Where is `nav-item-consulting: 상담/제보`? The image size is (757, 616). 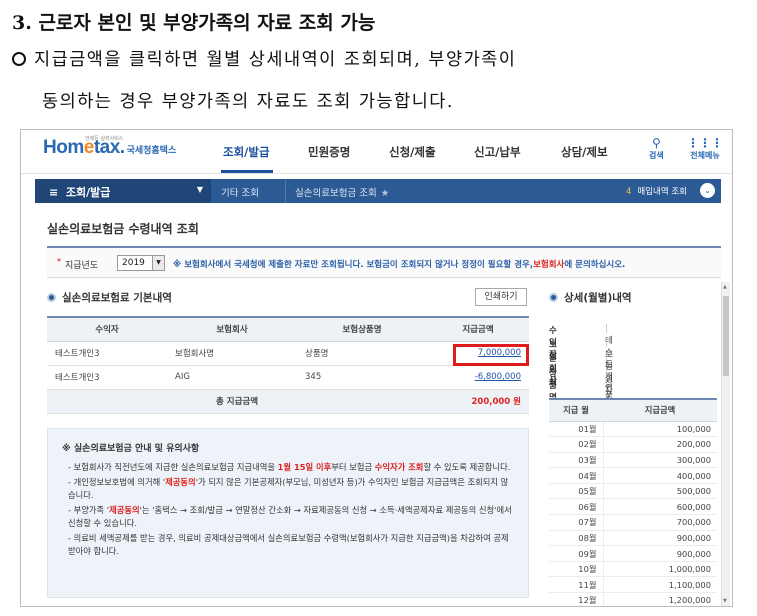 nav-item-consulting: 상담/제보 is located at coordinates (584, 152).